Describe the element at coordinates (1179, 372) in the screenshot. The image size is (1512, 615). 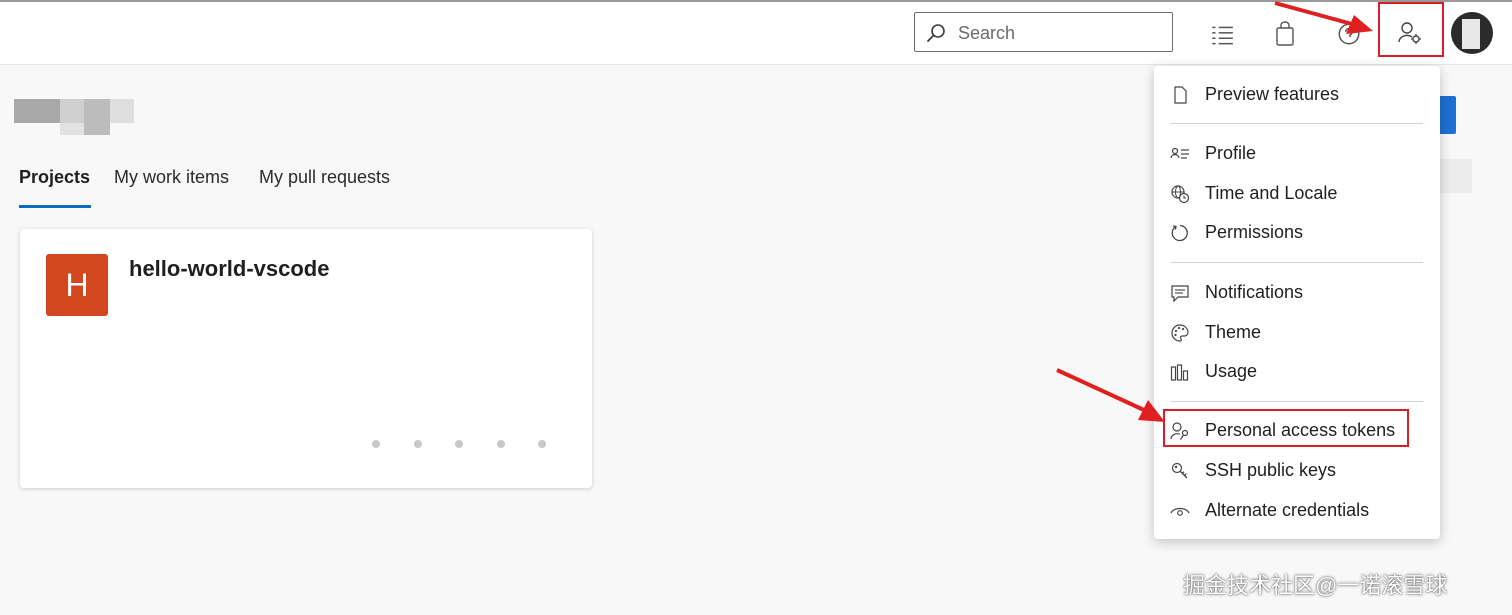
I see `bar-chart-icon` at that location.